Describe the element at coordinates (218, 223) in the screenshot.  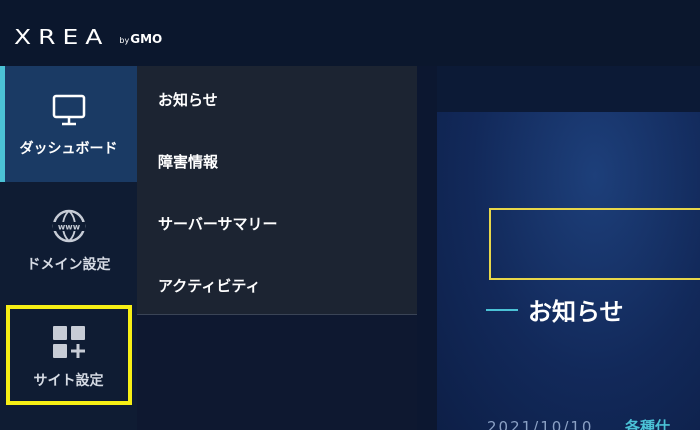
I see `submenu-item-server-summary: サーバーサマリー` at that location.